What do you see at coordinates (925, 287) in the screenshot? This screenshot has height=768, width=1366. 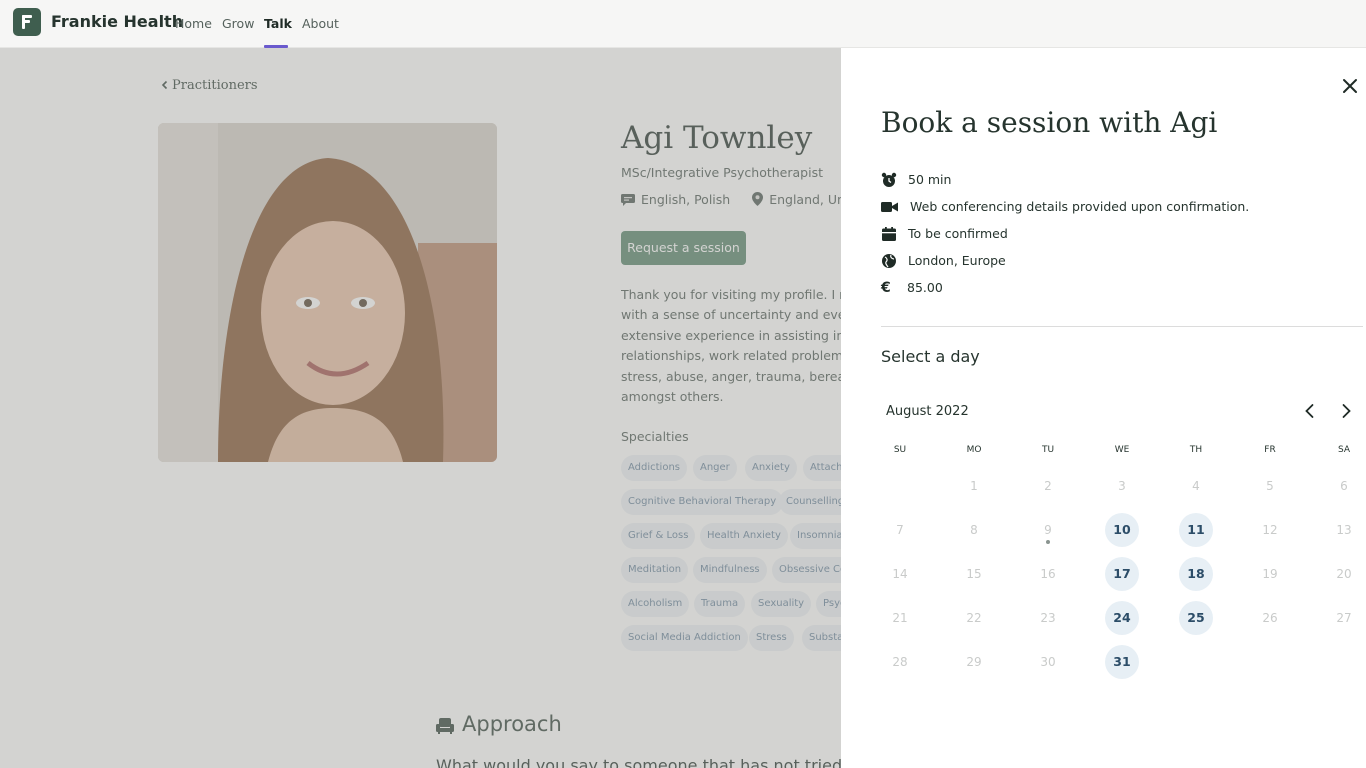 I see `price-text: 85.00` at bounding box center [925, 287].